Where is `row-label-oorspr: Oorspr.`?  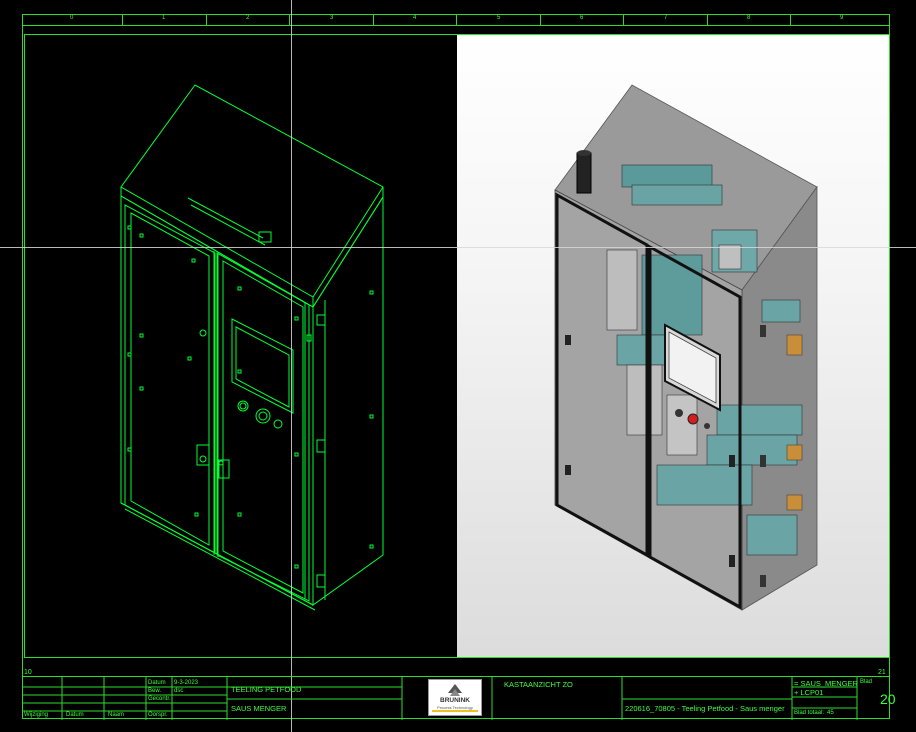 row-label-oorspr: Oorspr. is located at coordinates (158, 715).